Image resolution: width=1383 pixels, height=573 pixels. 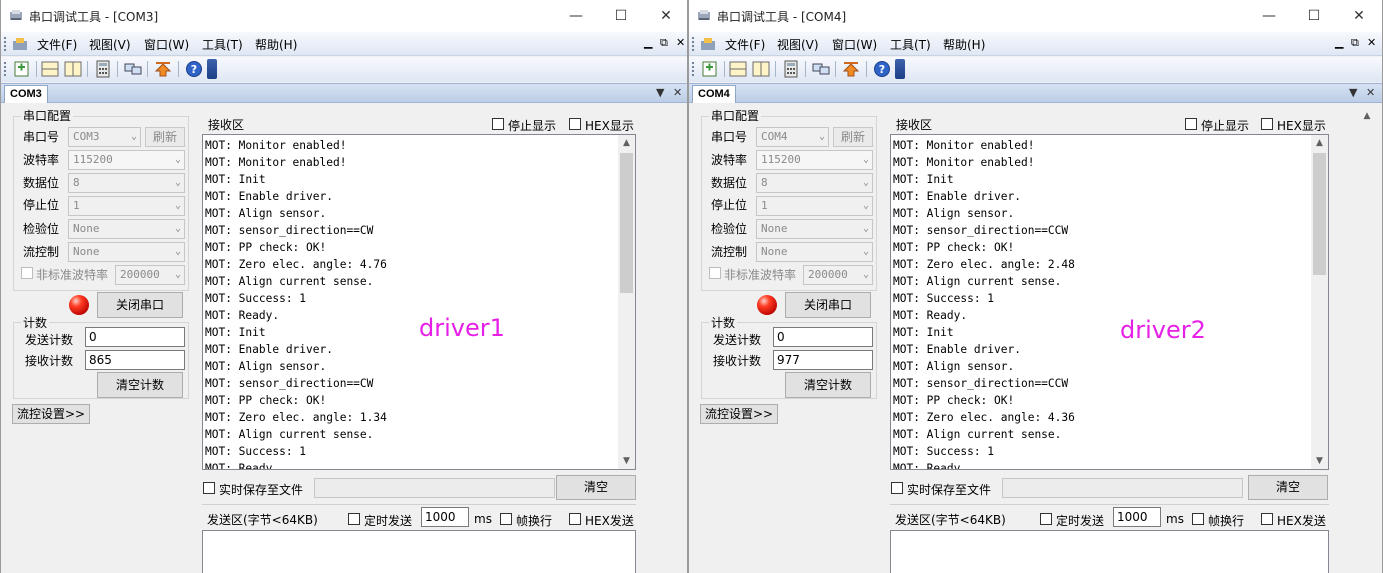 I want to click on tab-com4: COM4, so click(x=714, y=94).